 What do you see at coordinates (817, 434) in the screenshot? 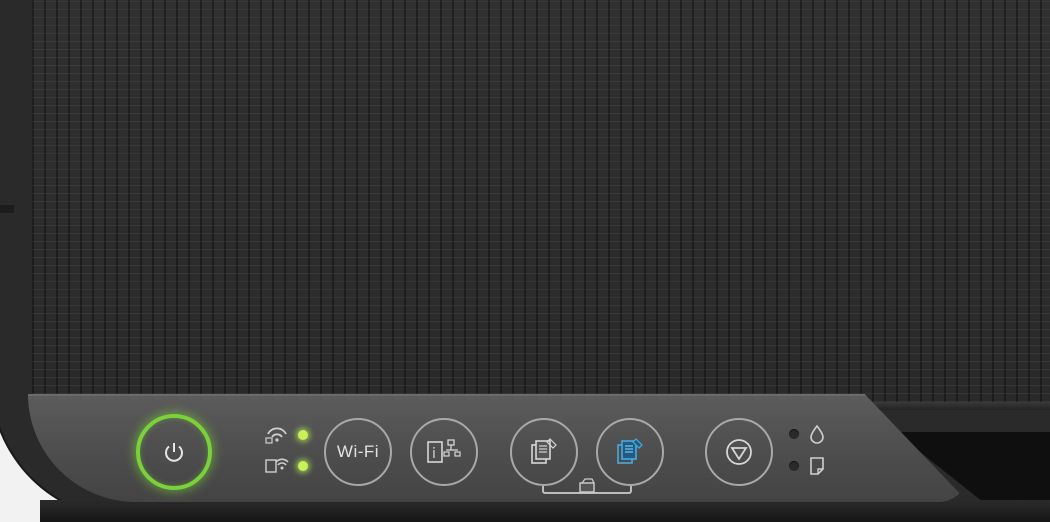
I see `ink-drop-icon` at bounding box center [817, 434].